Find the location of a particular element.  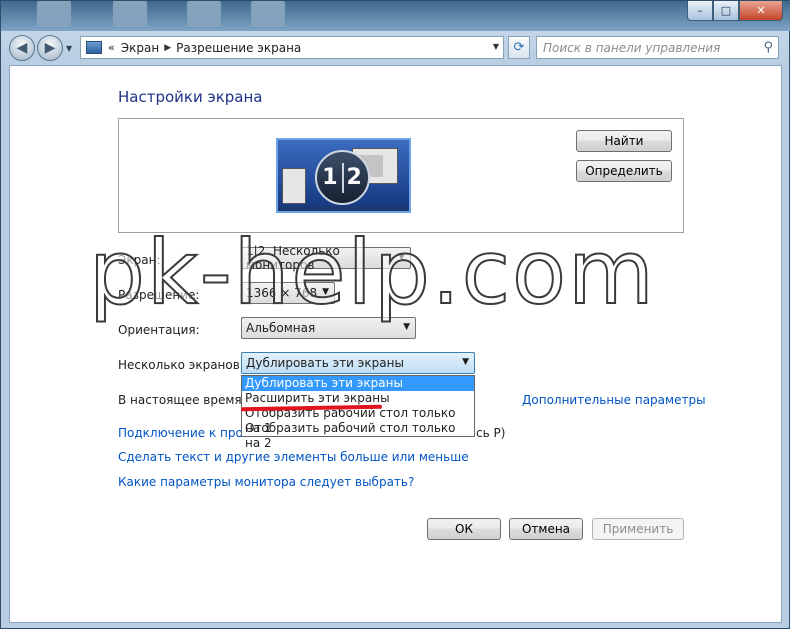

minimize-button: – is located at coordinates (700, 11).